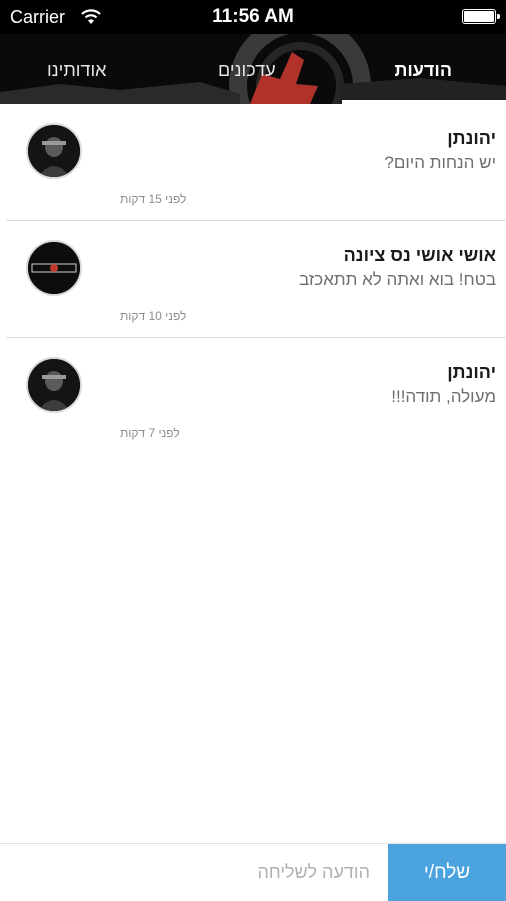 Image resolution: width=506 pixels, height=901 pixels. Describe the element at coordinates (481, 16) in the screenshot. I see `battery-icon` at that location.